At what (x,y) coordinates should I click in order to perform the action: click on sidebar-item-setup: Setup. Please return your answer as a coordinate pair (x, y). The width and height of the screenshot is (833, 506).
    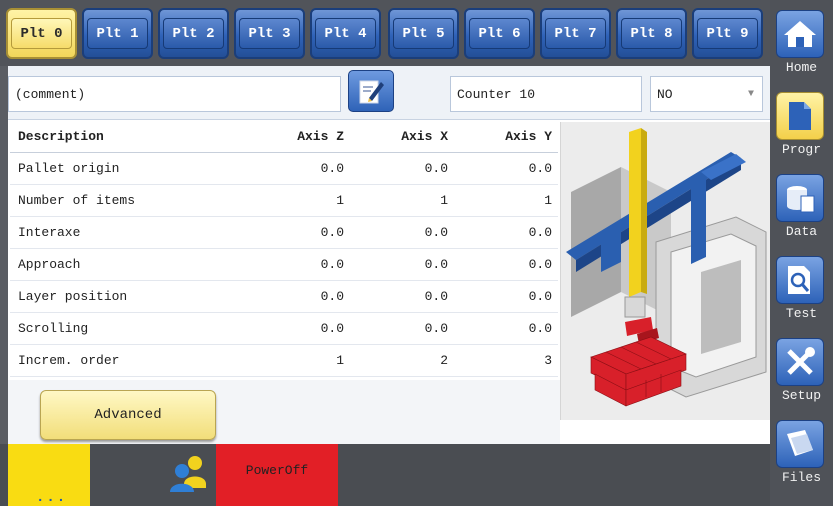
    Looking at the image, I should click on (801, 369).